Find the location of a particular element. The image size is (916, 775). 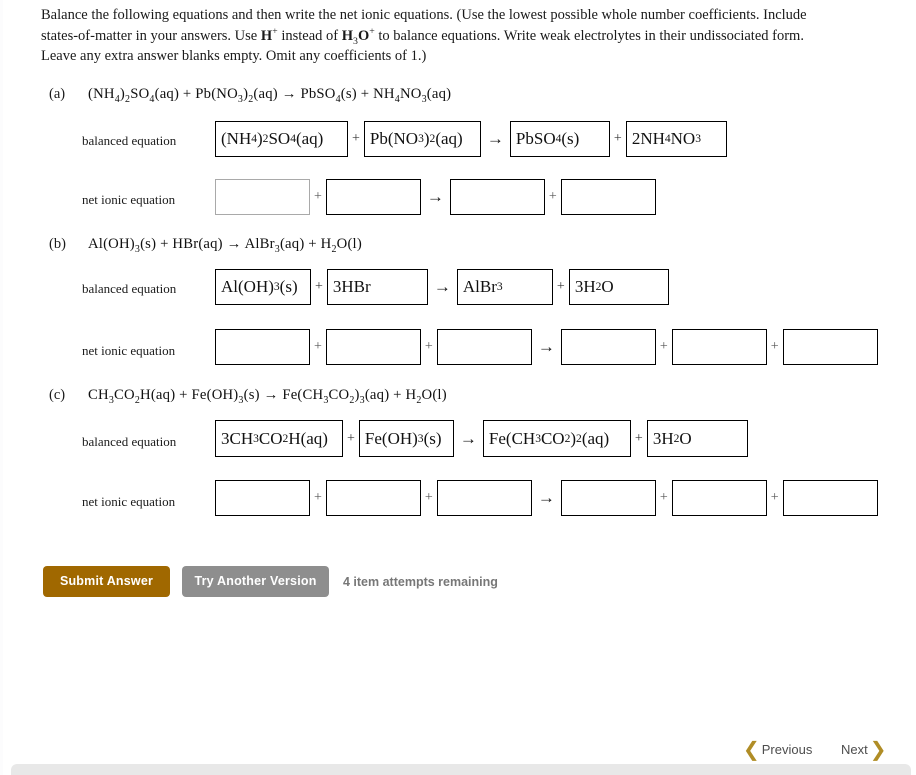

footer-strip is located at coordinates (461, 769).